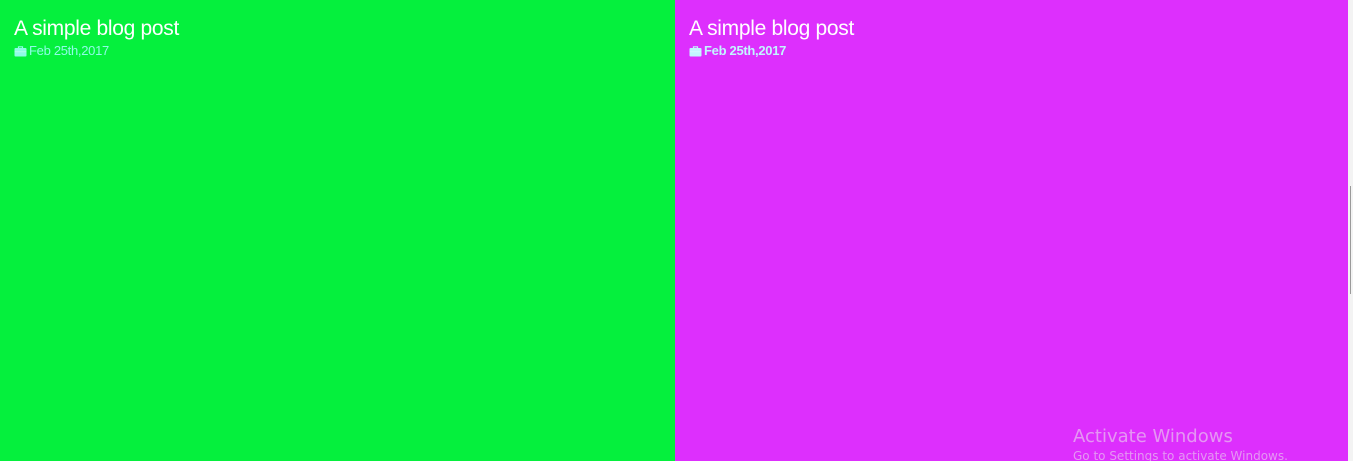  What do you see at coordinates (1153, 436) in the screenshot?
I see `watermark-title: Activate Windows` at bounding box center [1153, 436].